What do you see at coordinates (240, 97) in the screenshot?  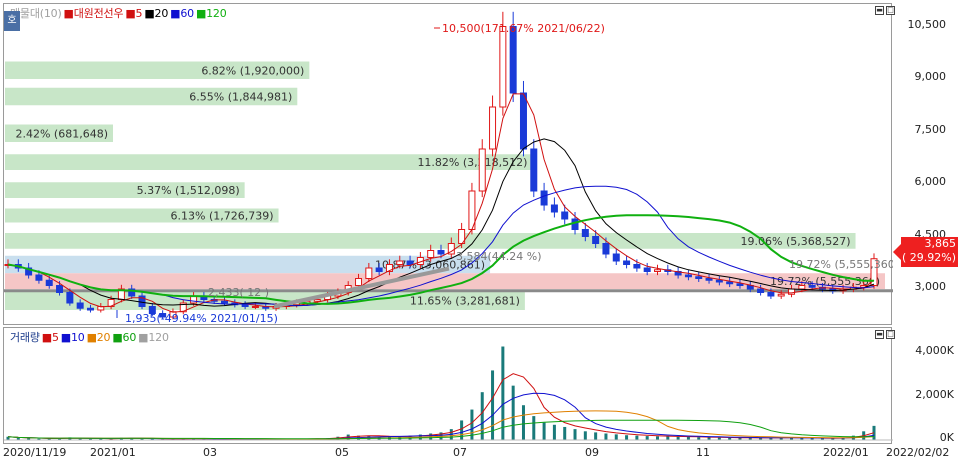 I see `volume-profile-label: 6.55% (1,844,981)` at bounding box center [240, 97].